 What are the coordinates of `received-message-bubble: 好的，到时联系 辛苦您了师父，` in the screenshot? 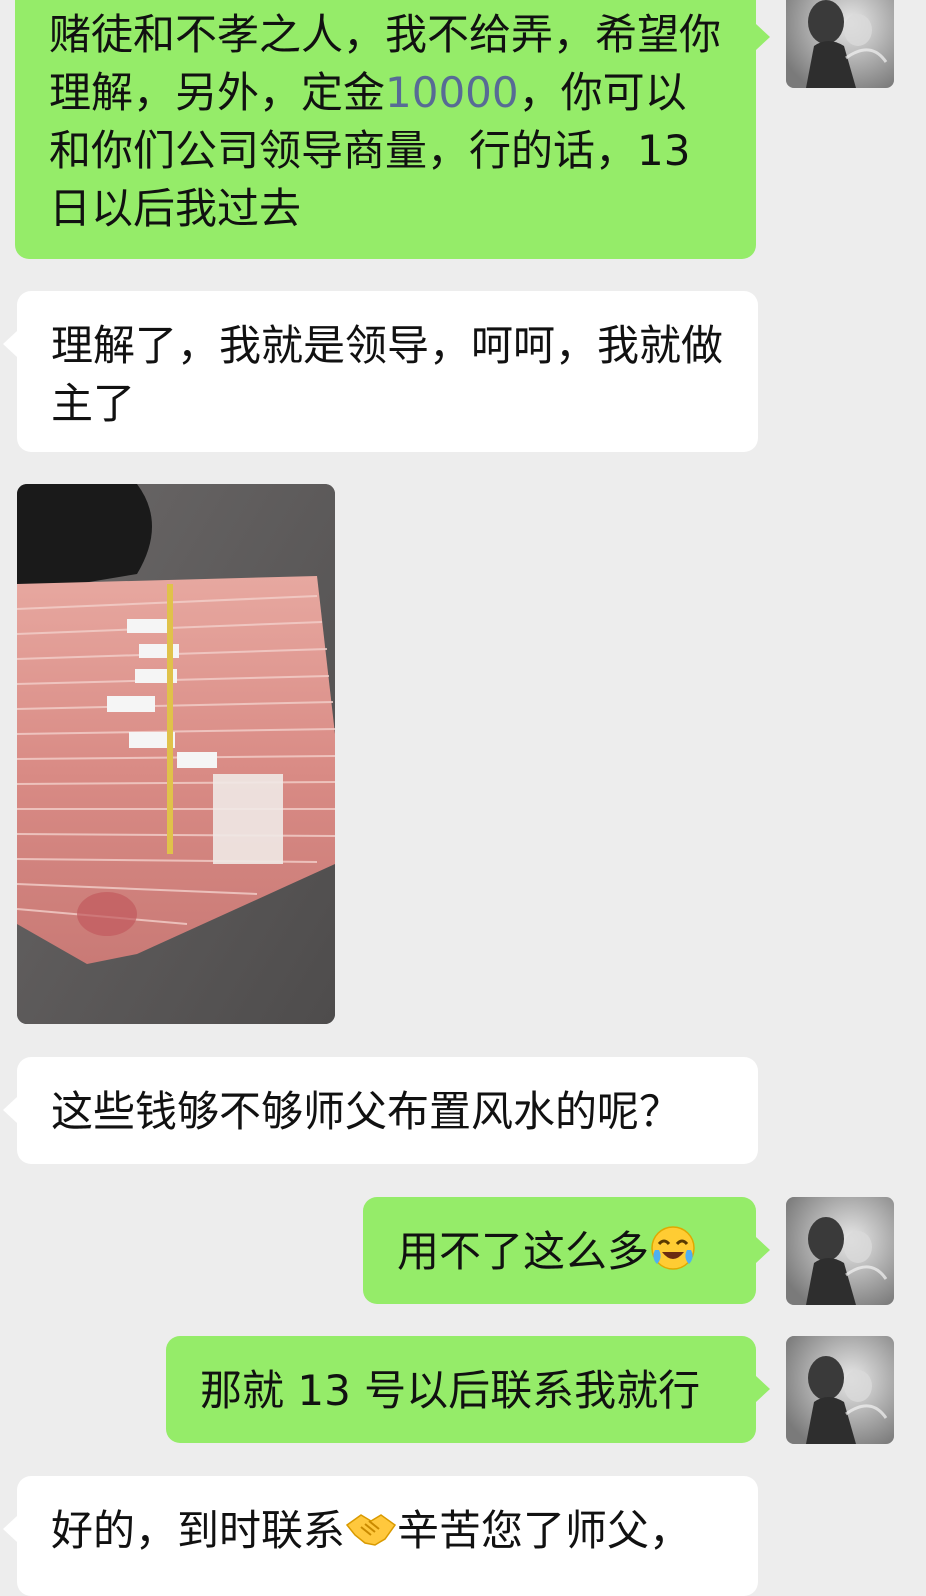 It's located at (380, 1536).